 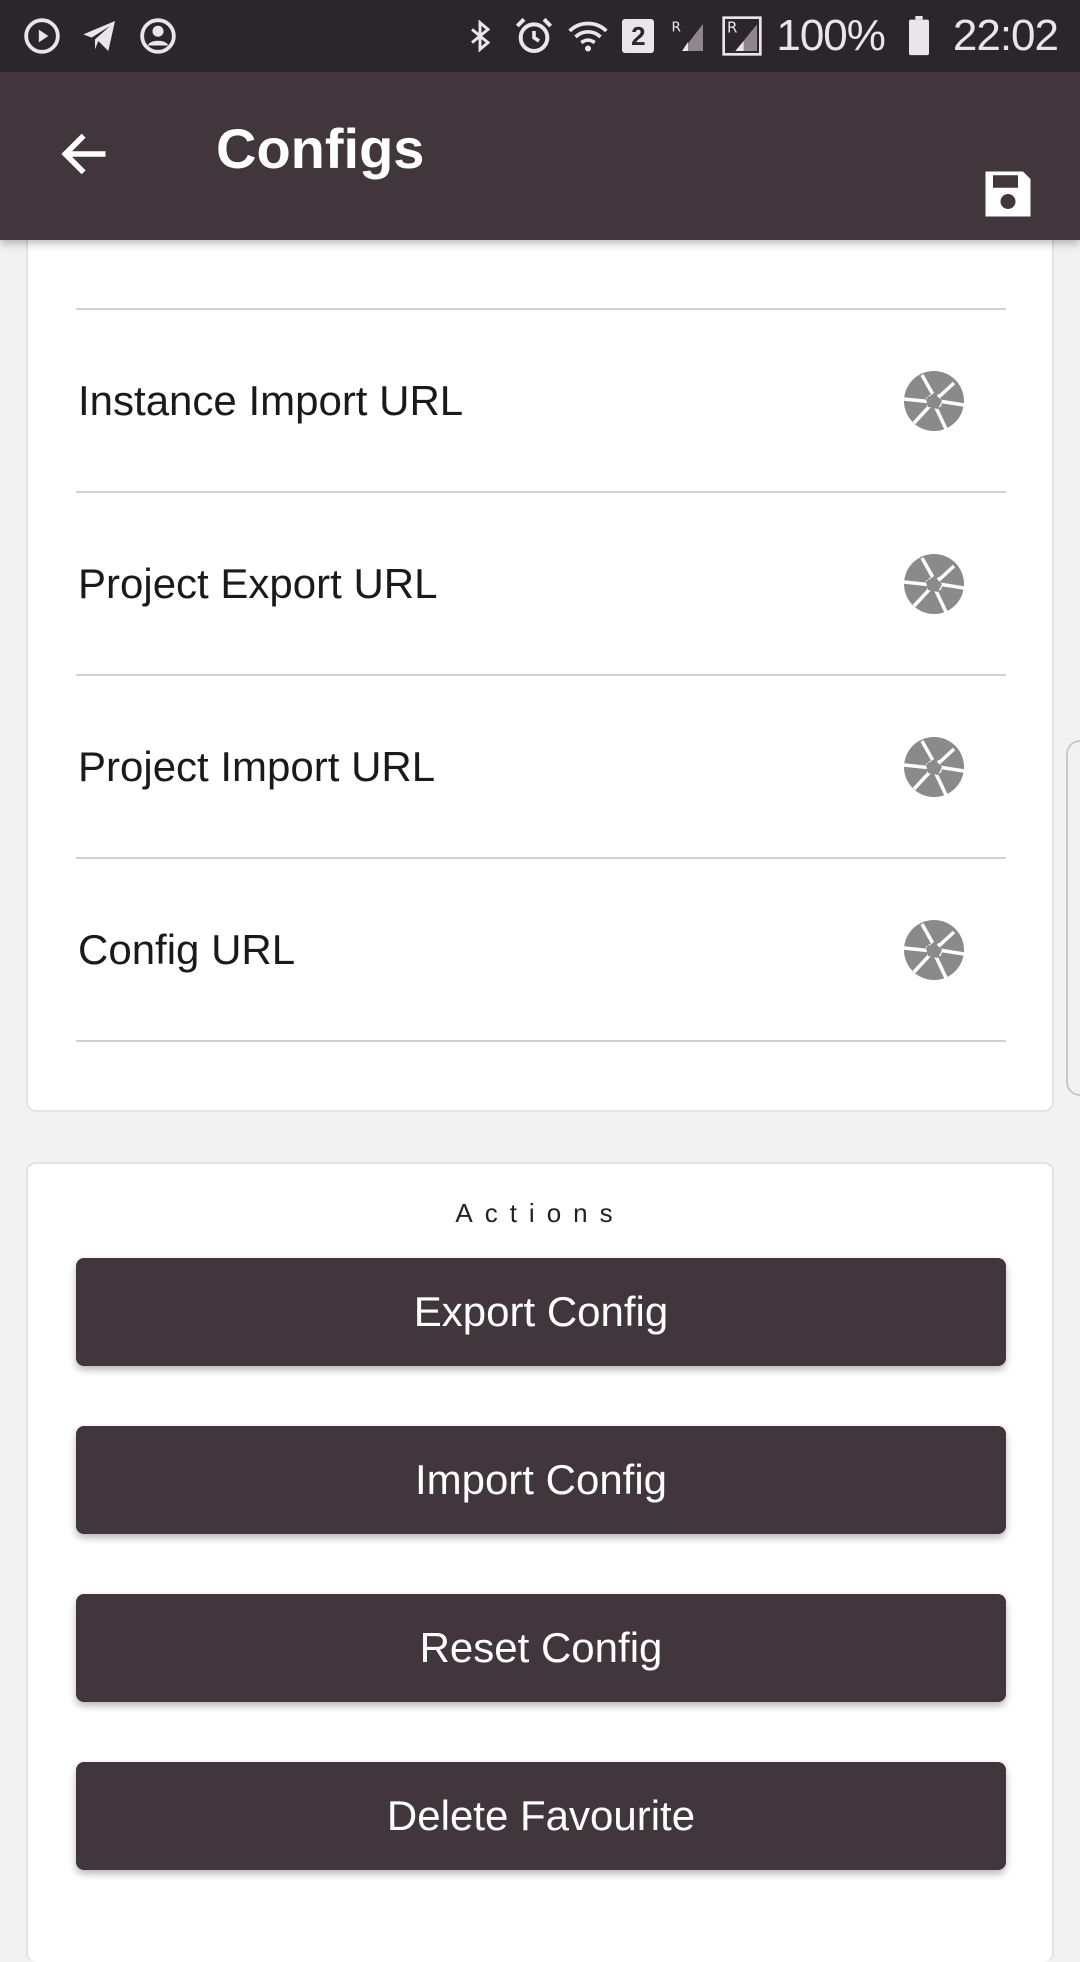 What do you see at coordinates (534, 36) in the screenshot?
I see `alarm-icon` at bounding box center [534, 36].